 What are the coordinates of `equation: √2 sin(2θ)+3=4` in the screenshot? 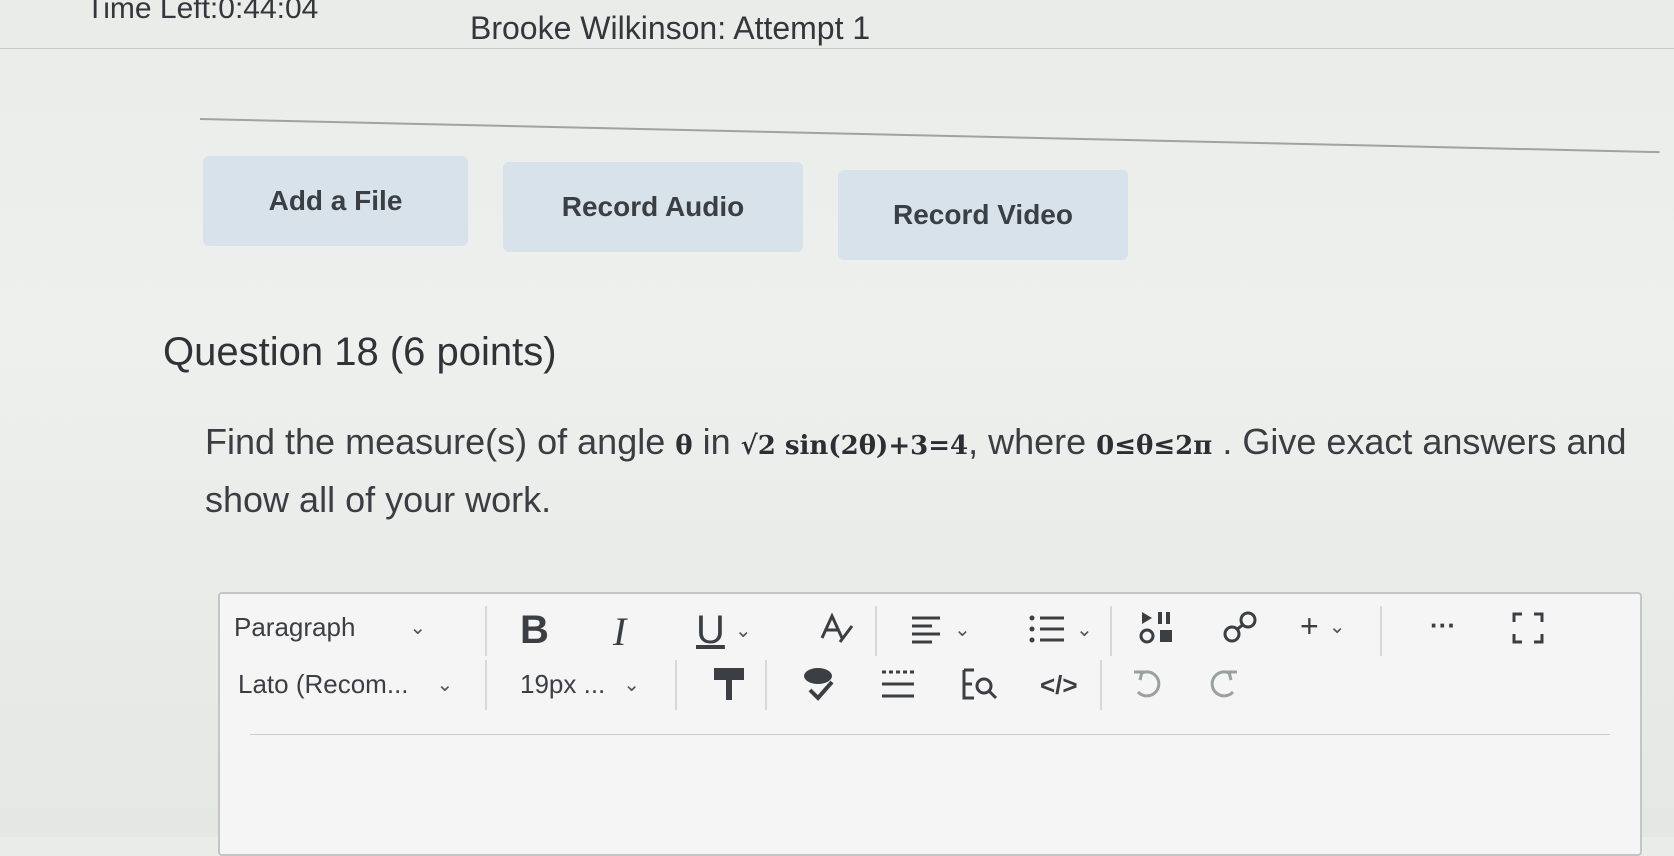 It's located at (854, 446).